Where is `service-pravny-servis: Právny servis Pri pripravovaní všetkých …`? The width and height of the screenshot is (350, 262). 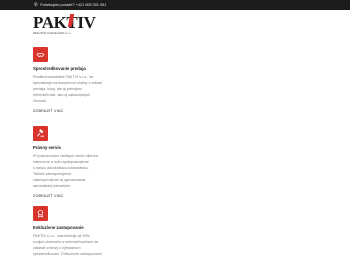
service-pravny-servis: Právny servis Pri pripravovaní všetkých … is located at coordinates (83, 162).